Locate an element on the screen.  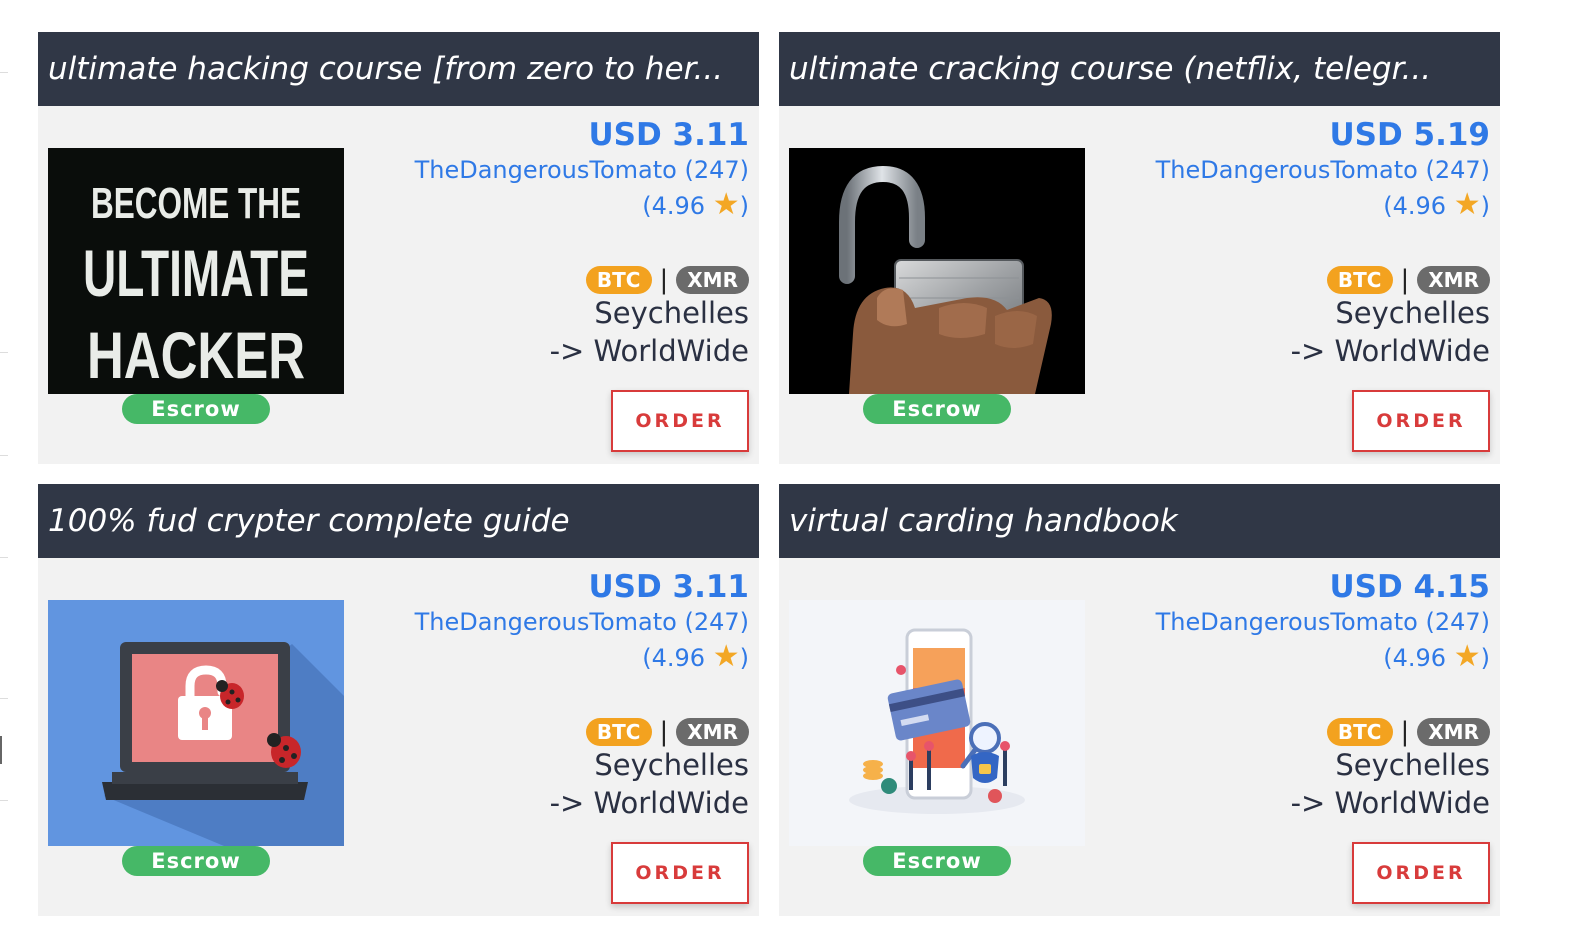
hacker-line-3: HACKER is located at coordinates (196, 355).